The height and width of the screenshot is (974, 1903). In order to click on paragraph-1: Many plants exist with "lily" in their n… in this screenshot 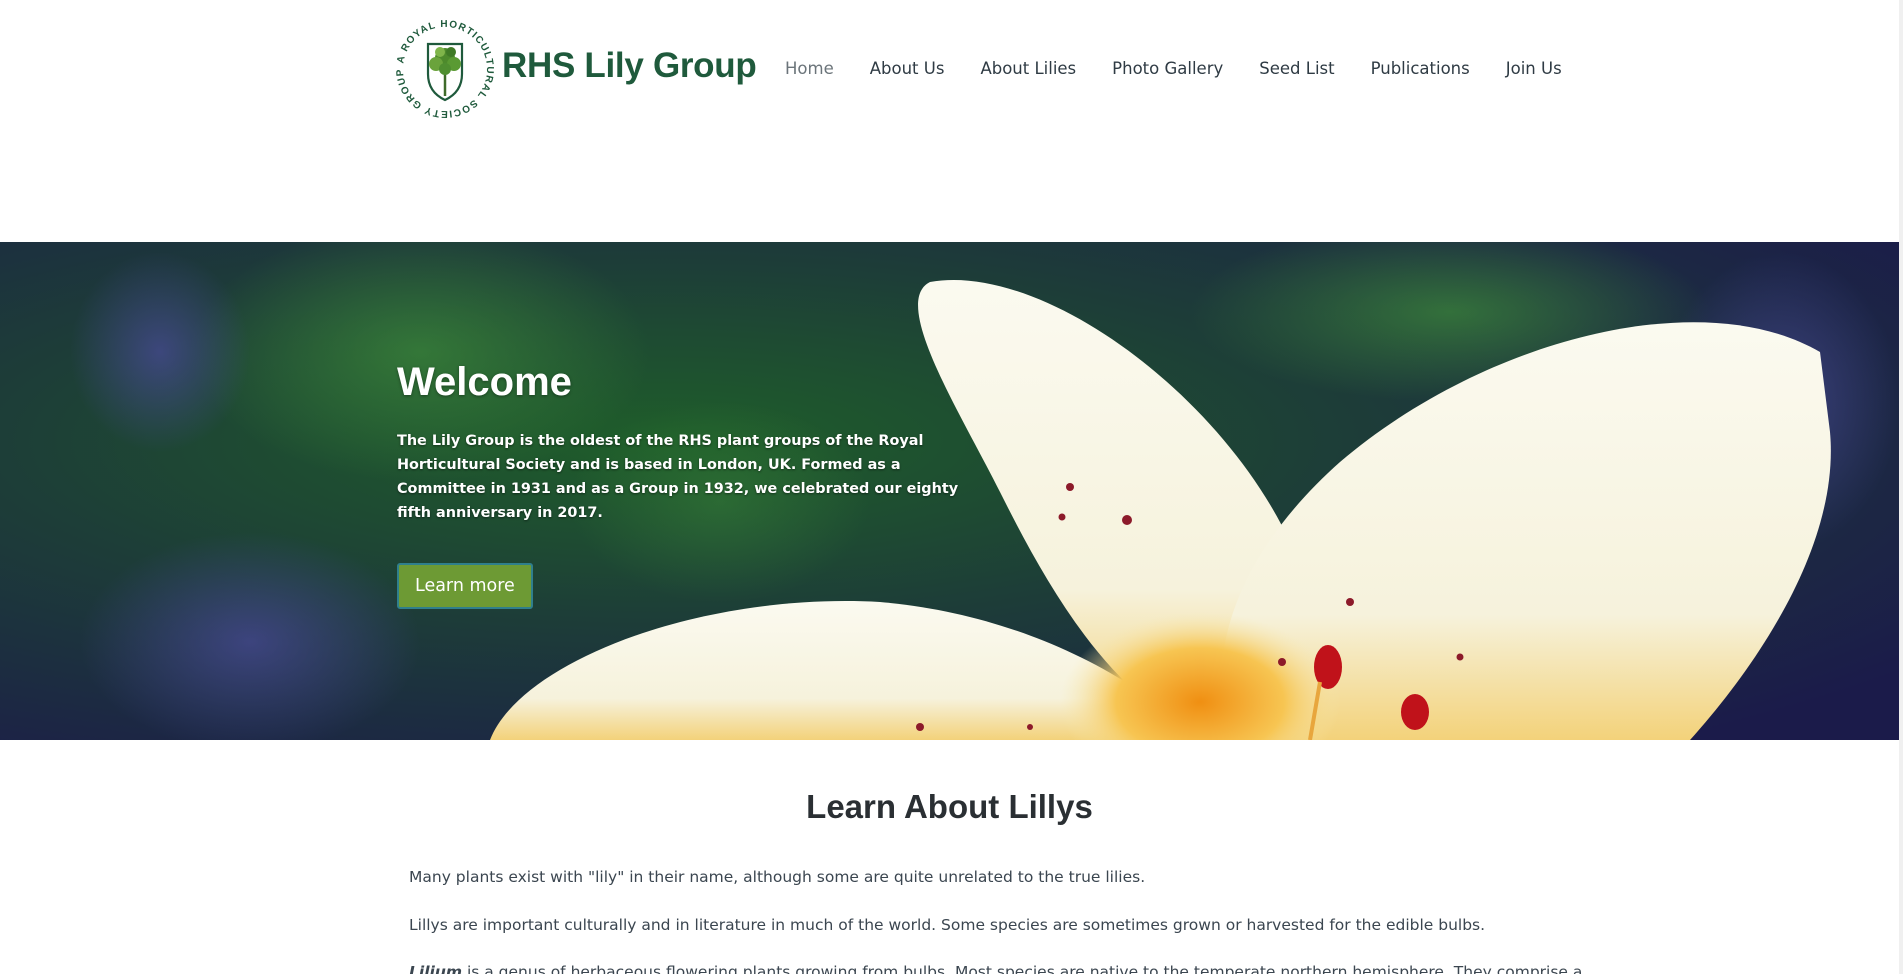, I will do `click(777, 877)`.